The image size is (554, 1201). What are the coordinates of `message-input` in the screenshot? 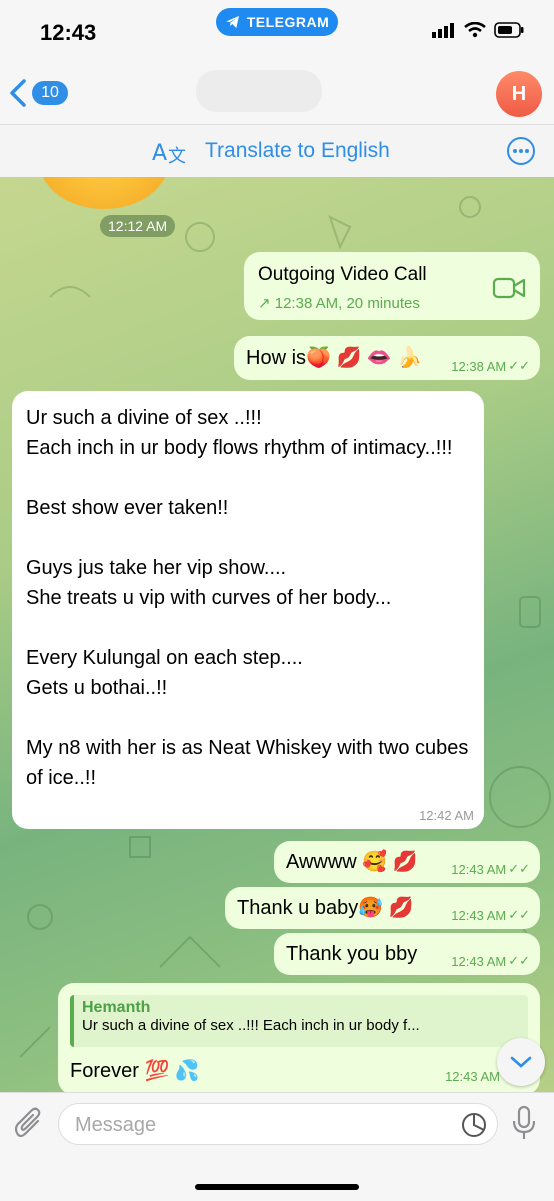 It's located at (260, 1125).